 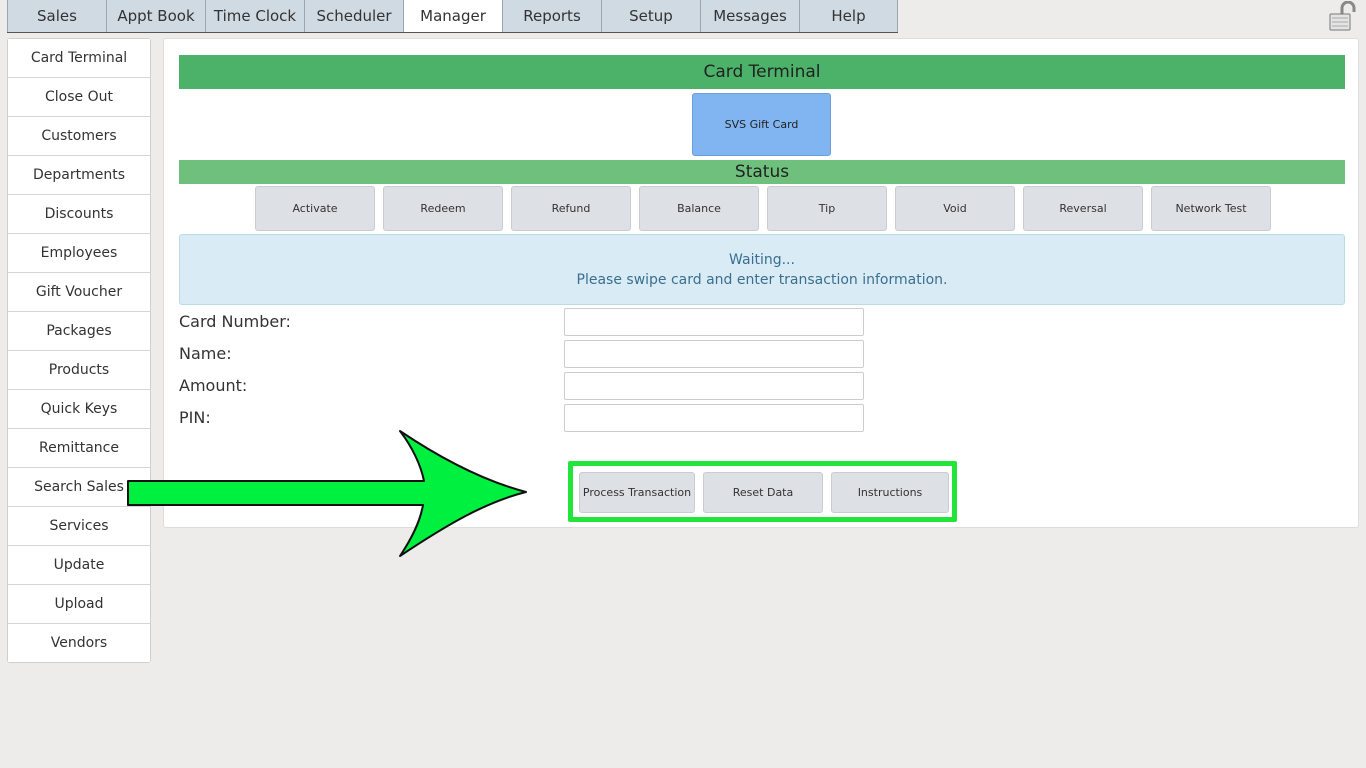 I want to click on tab-manager: Manager, so click(x=452, y=16).